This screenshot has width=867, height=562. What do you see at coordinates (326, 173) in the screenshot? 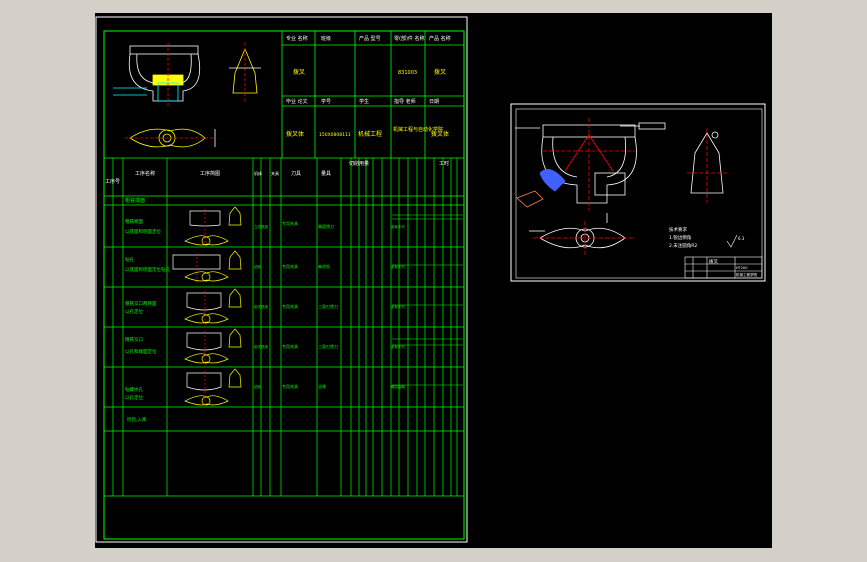
I see `col-h-6: 量具` at bounding box center [326, 173].